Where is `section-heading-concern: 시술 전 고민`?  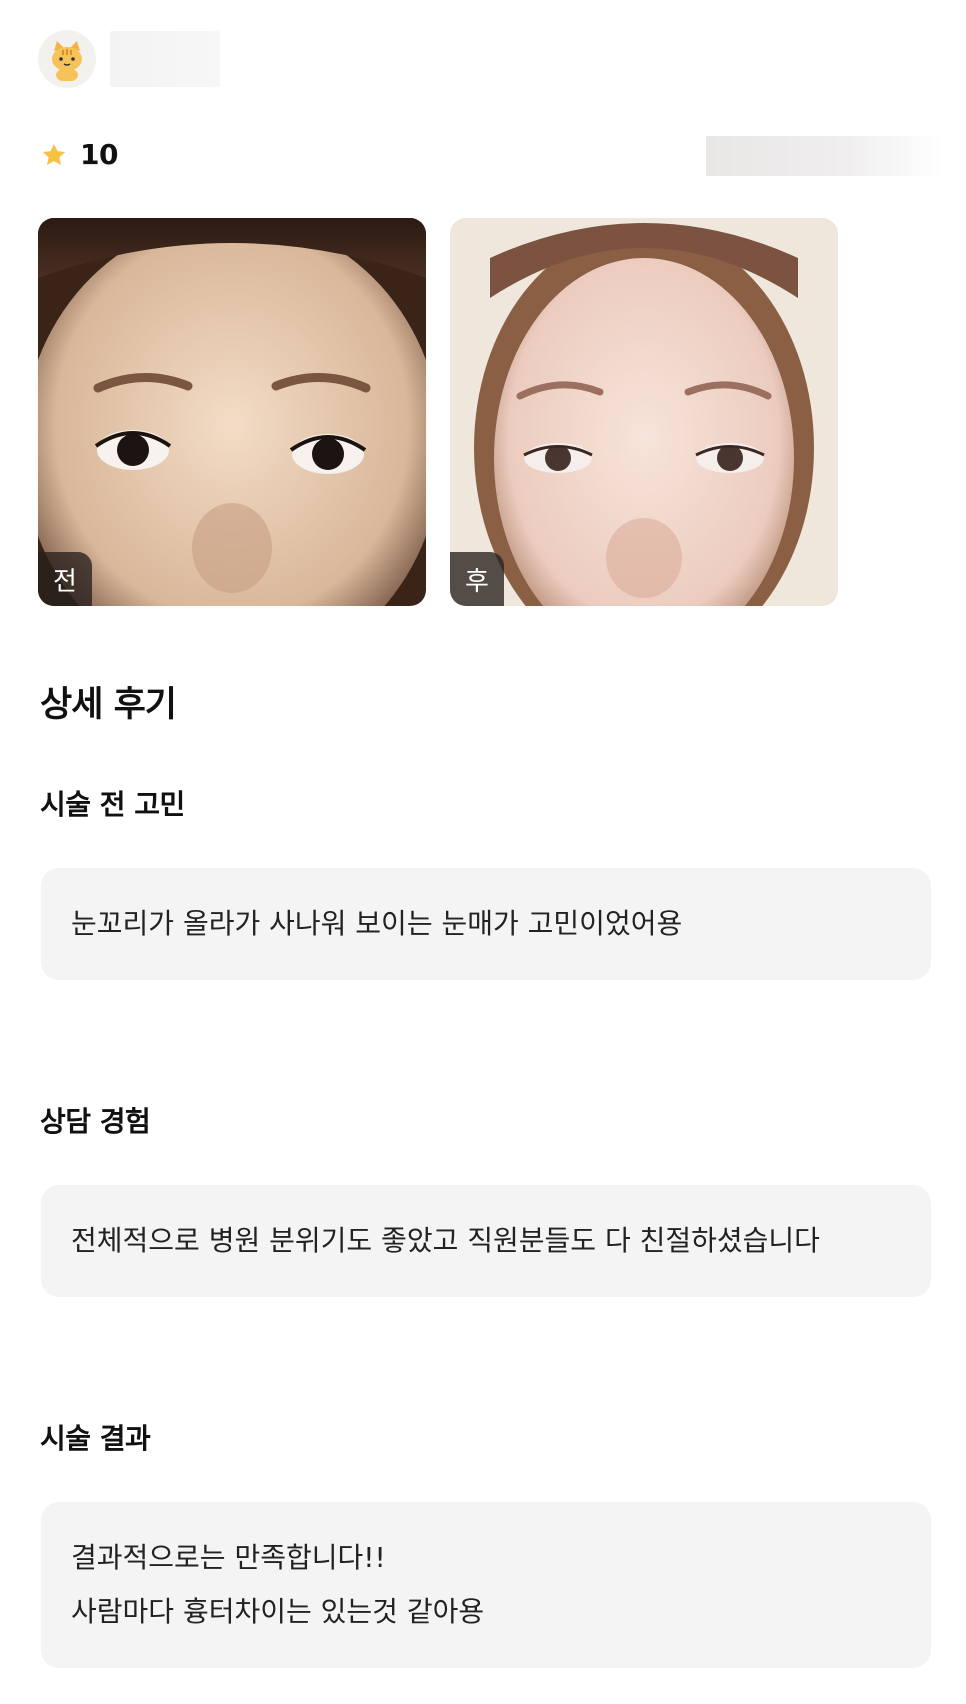
section-heading-concern: 시술 전 고민 is located at coordinates (112, 804).